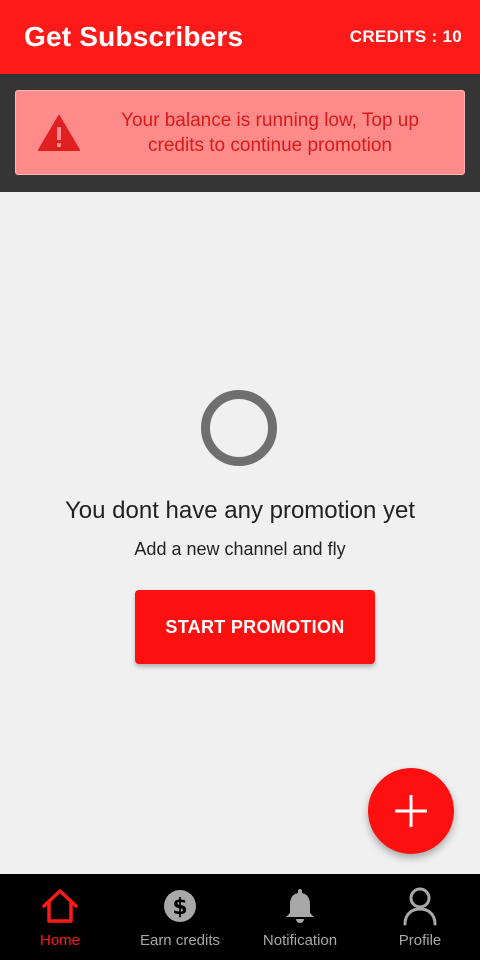 The image size is (480, 960). What do you see at coordinates (59, 132) in the screenshot?
I see `warning-icon` at bounding box center [59, 132].